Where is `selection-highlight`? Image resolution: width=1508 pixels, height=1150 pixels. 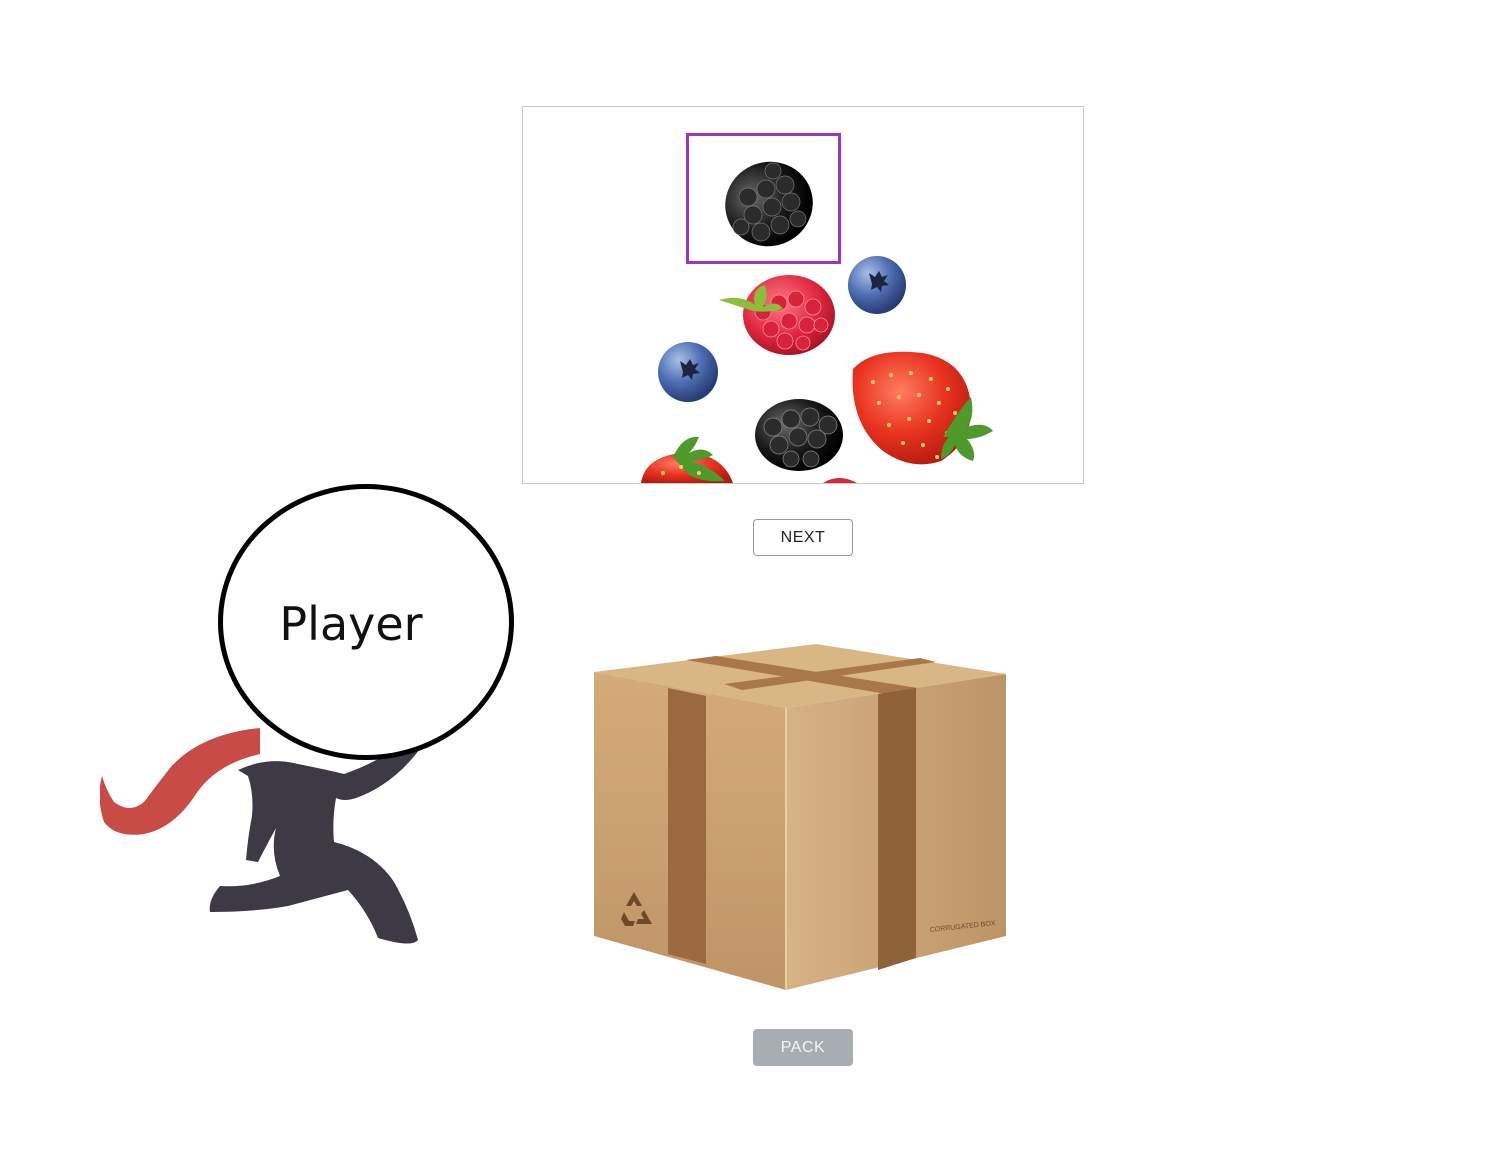
selection-highlight is located at coordinates (763, 198).